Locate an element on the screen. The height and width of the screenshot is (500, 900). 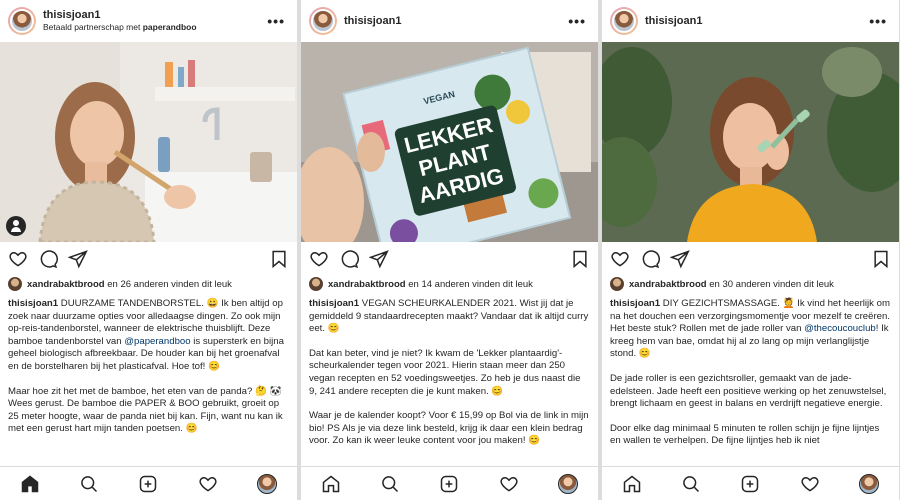
likes-text: en 30 anderen vinden dit leuk is located at coordinates (771, 284).